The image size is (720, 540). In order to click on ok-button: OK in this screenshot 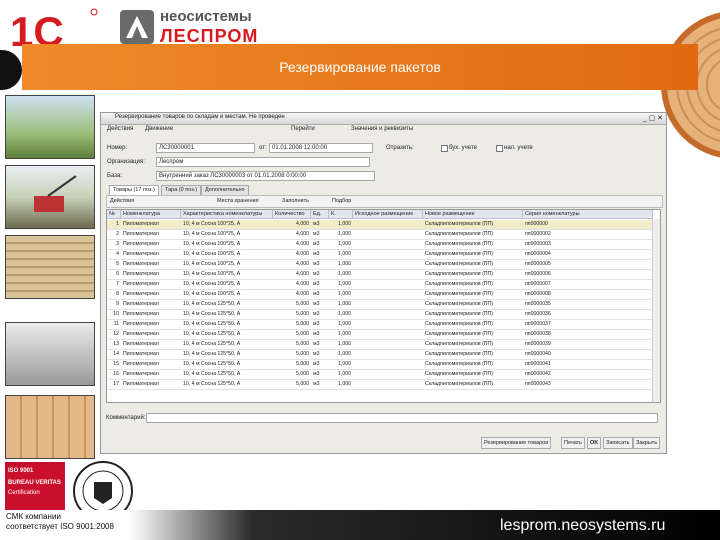, I will do `click(594, 443)`.